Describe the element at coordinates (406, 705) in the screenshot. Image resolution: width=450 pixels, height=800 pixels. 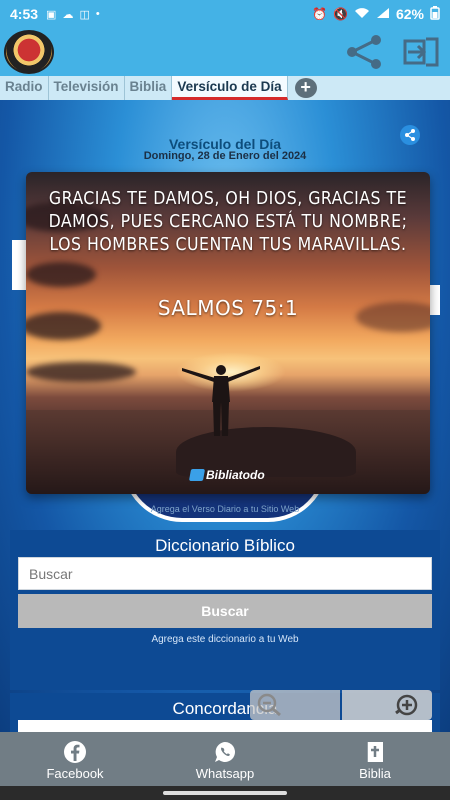
I see `zoom-in-icon` at that location.